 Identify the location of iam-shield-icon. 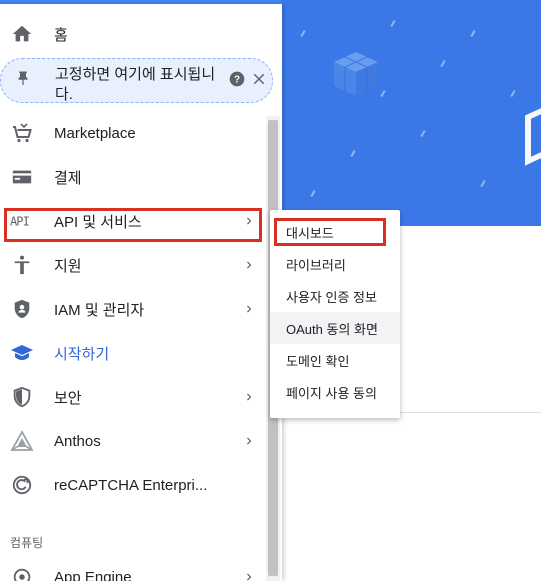
(22, 309).